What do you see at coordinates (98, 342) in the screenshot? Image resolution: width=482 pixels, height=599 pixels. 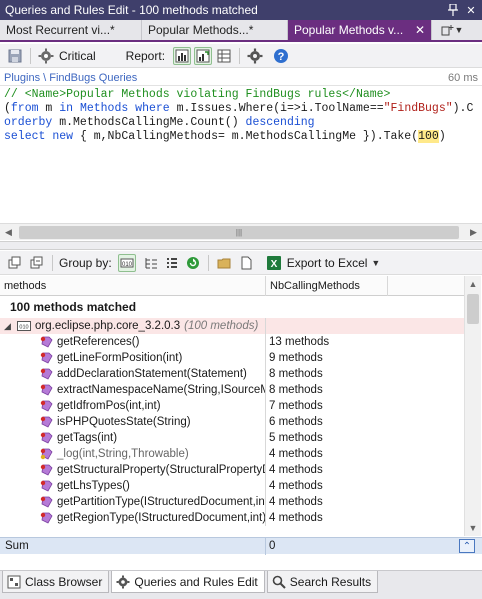 I see `method-name: getReferences()` at bounding box center [98, 342].